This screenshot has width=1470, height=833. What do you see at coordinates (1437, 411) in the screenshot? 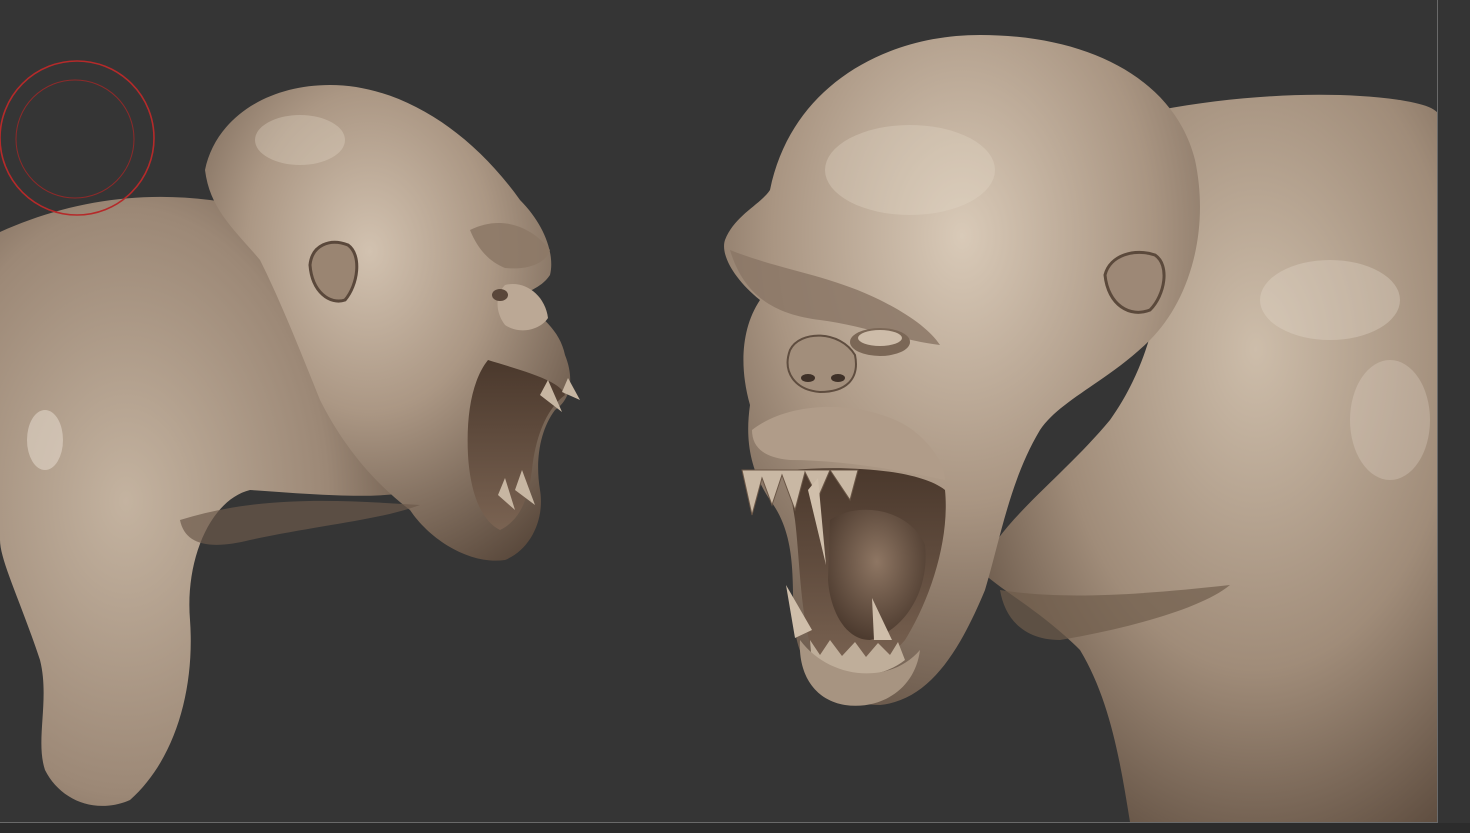
I see `viewport-frame-right` at bounding box center [1437, 411].